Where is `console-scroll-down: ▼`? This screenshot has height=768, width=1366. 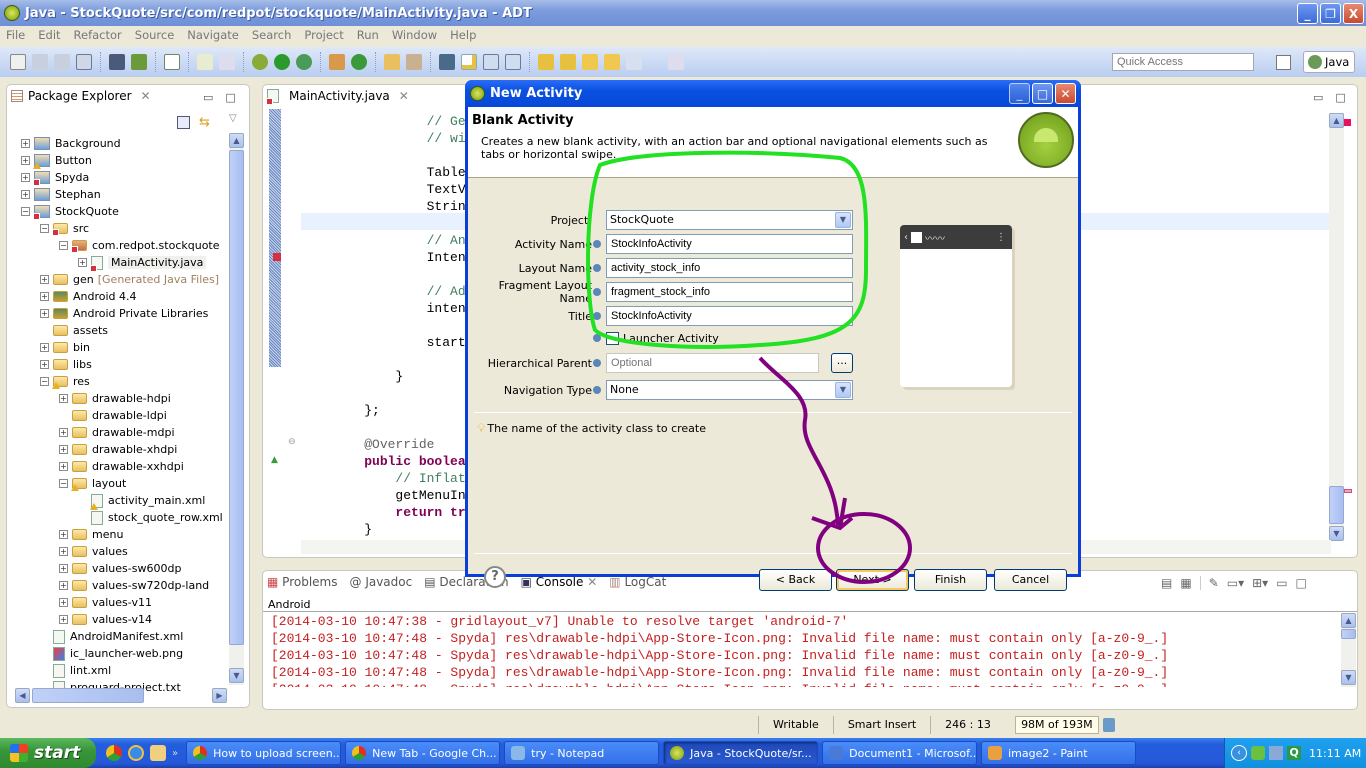 console-scroll-down: ▼ is located at coordinates (1348, 677).